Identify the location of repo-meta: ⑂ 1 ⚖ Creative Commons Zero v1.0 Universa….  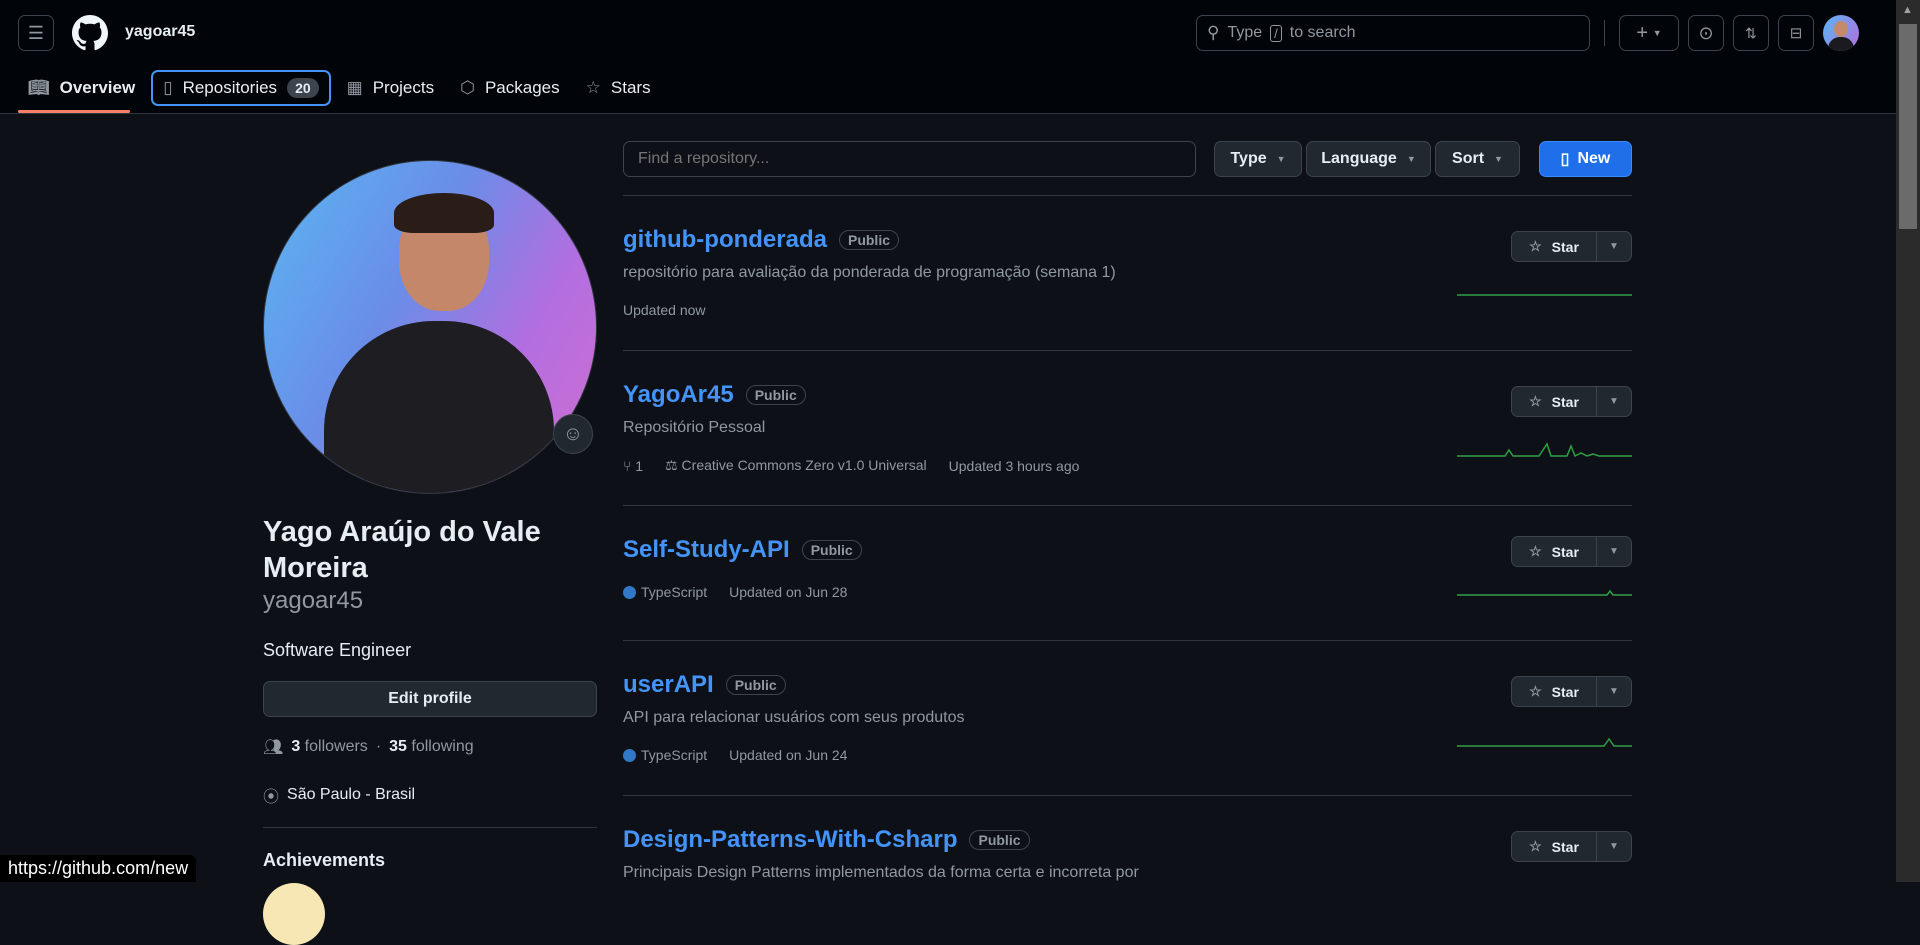
(1127, 465).